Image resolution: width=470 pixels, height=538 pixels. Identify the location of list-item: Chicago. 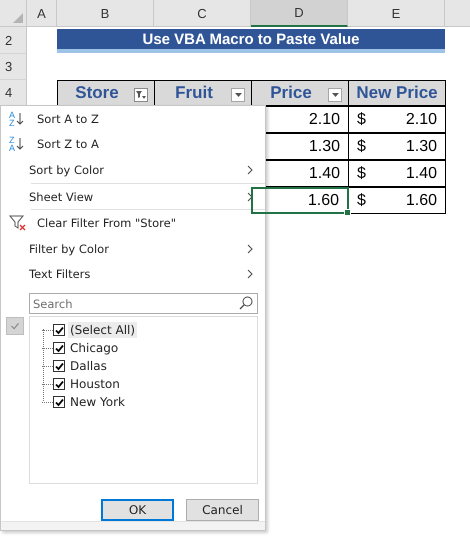
(94, 348).